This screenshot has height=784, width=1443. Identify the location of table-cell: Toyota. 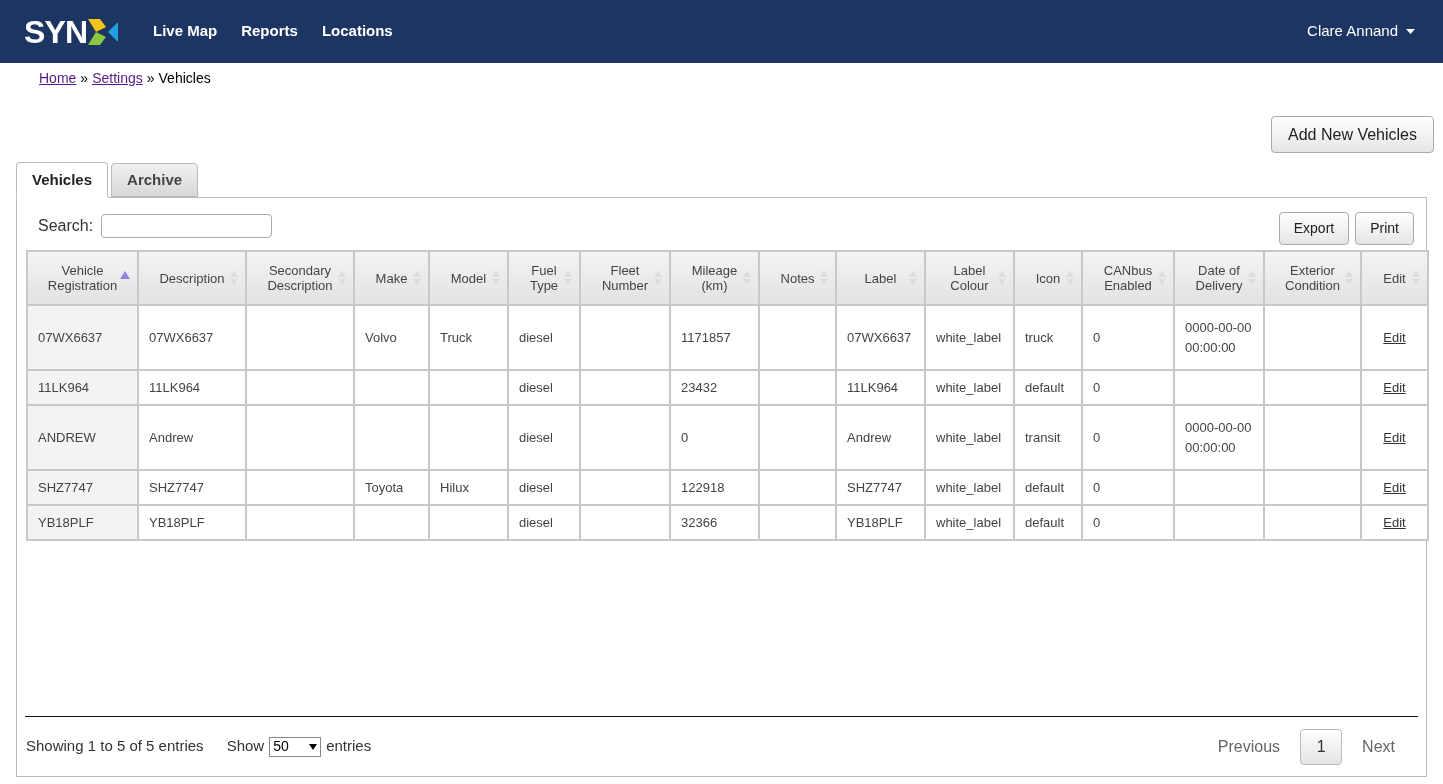
(384, 487).